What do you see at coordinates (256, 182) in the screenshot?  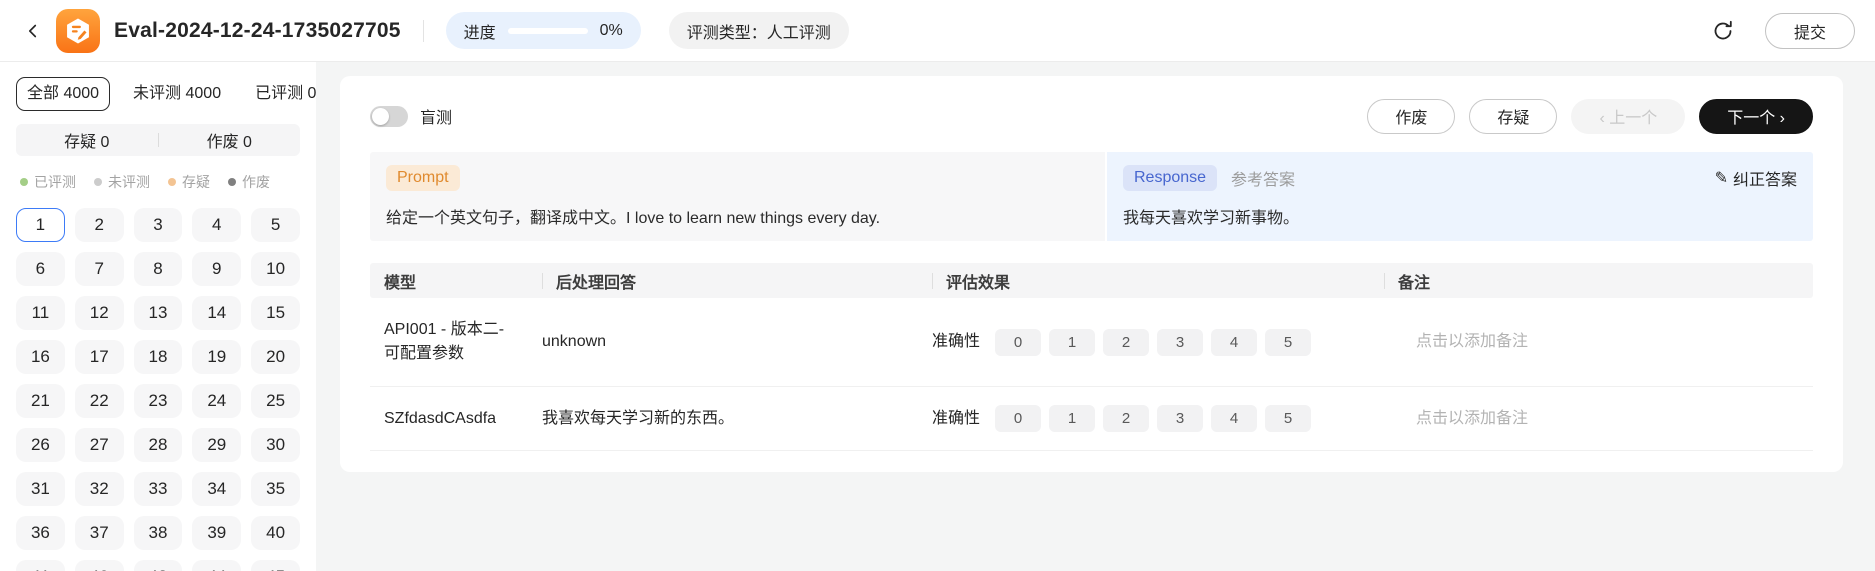 I see `legend-label: 作废` at bounding box center [256, 182].